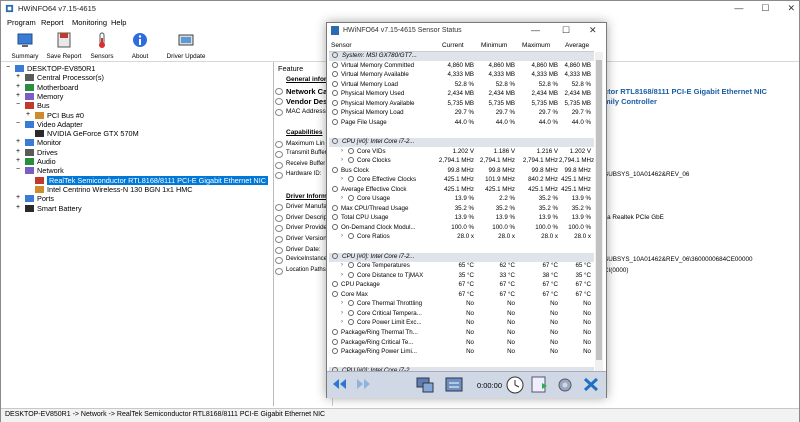 Image resolution: width=800 pixels, height=422 pixels. What do you see at coordinates (461, 218) in the screenshot?
I see `sensor-row: Total CPU Usage 13.9 % 13.9 % 13.9 % 13.9 %` at bounding box center [461, 218].